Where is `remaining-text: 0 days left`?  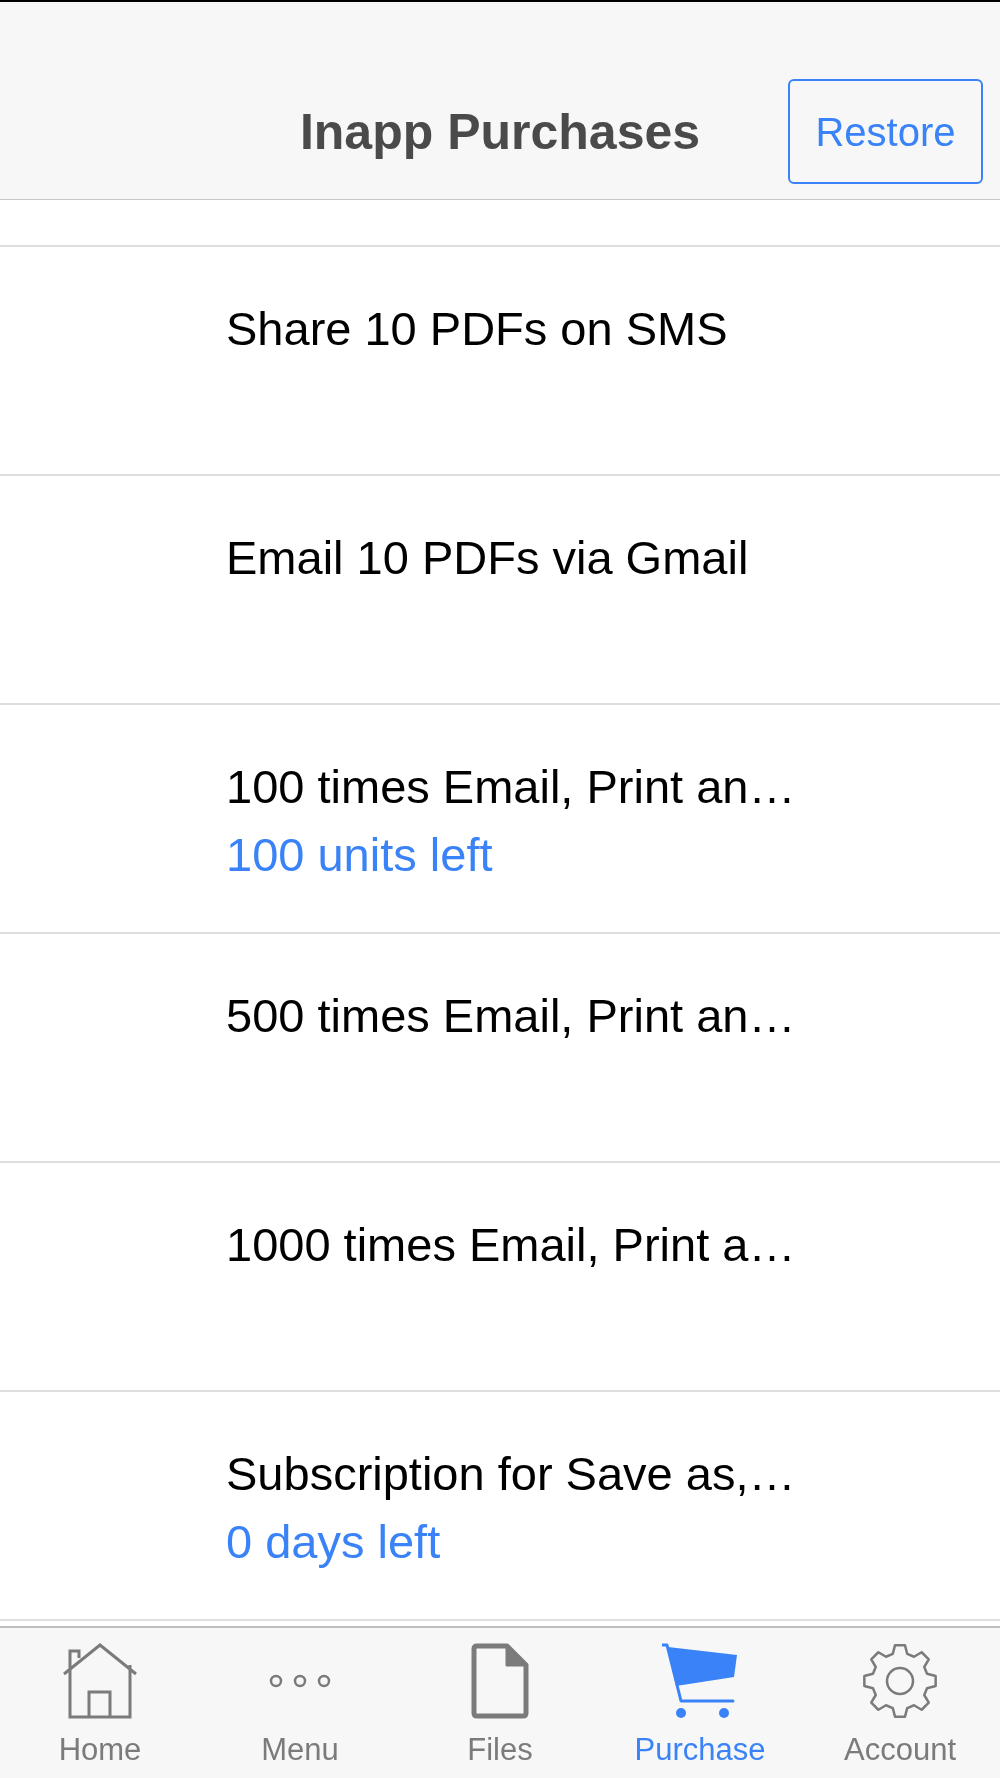 remaining-text: 0 days left is located at coordinates (333, 1542).